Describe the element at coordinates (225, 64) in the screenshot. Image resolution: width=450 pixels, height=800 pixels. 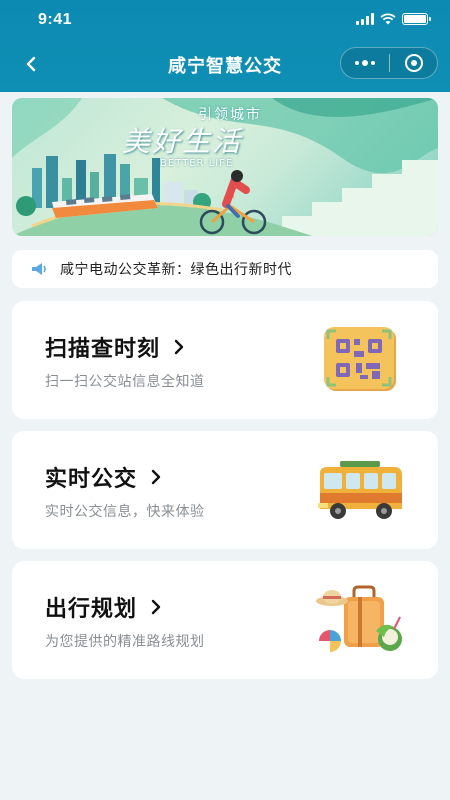
I see `nav-bar: 咸宁智慧公交` at that location.